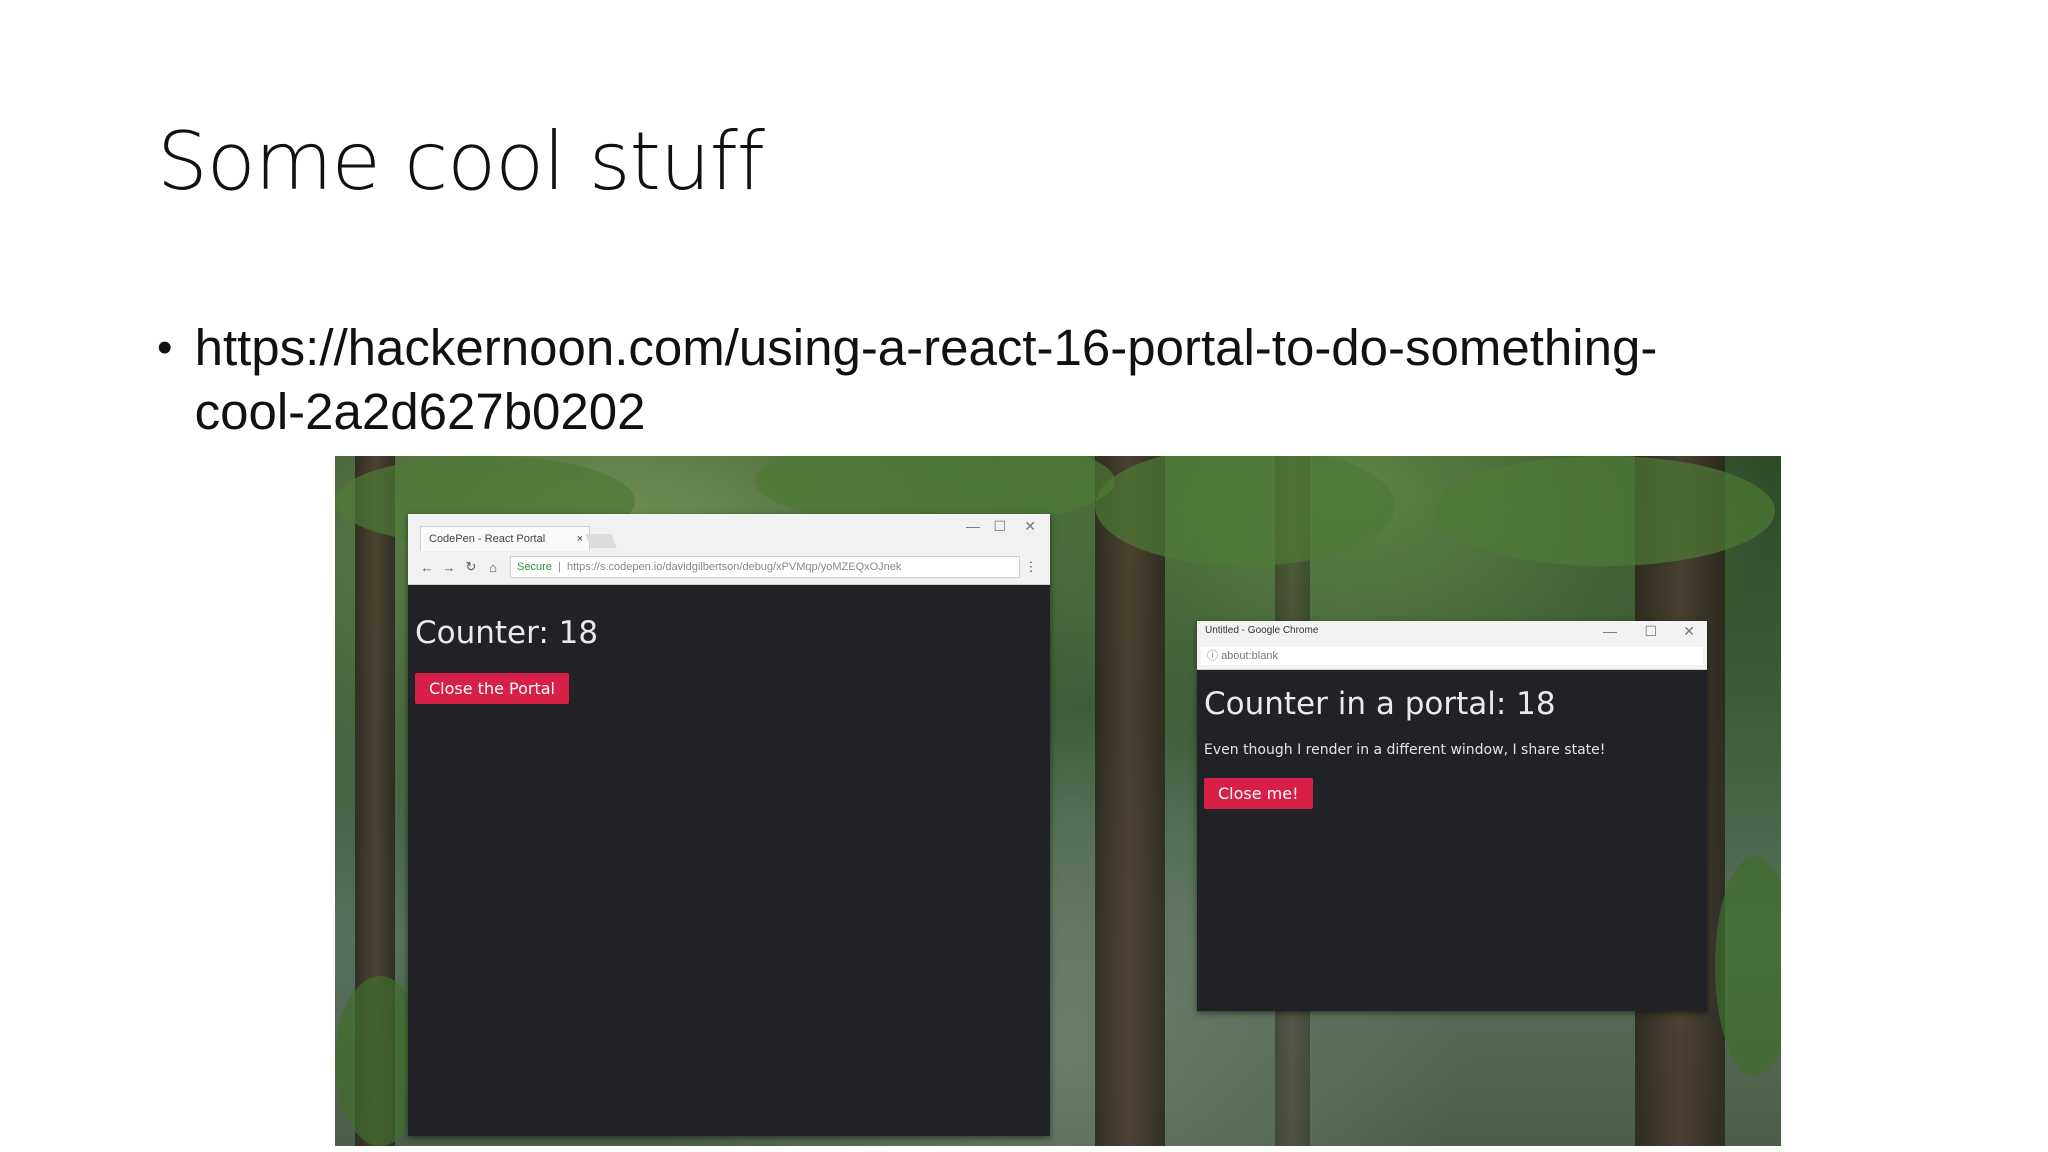 This screenshot has width=2048, height=1152. Describe the element at coordinates (1380, 704) in the screenshot. I see `portal-heading: Counter in a portal: 18` at that location.